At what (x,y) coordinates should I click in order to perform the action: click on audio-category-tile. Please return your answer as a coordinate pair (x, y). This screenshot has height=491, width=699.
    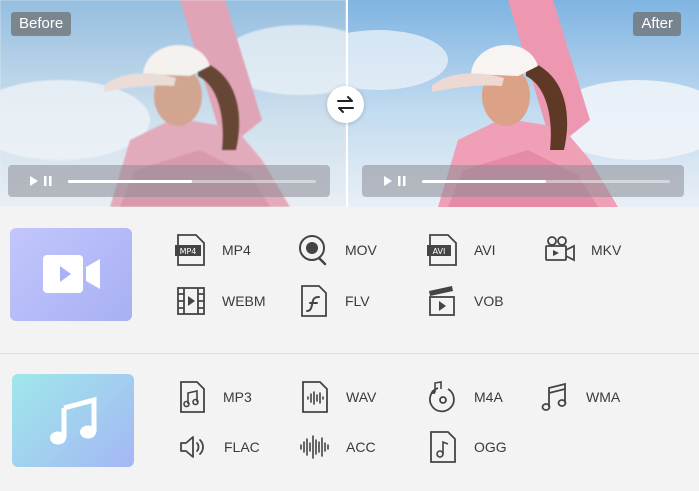
    Looking at the image, I should click on (73, 420).